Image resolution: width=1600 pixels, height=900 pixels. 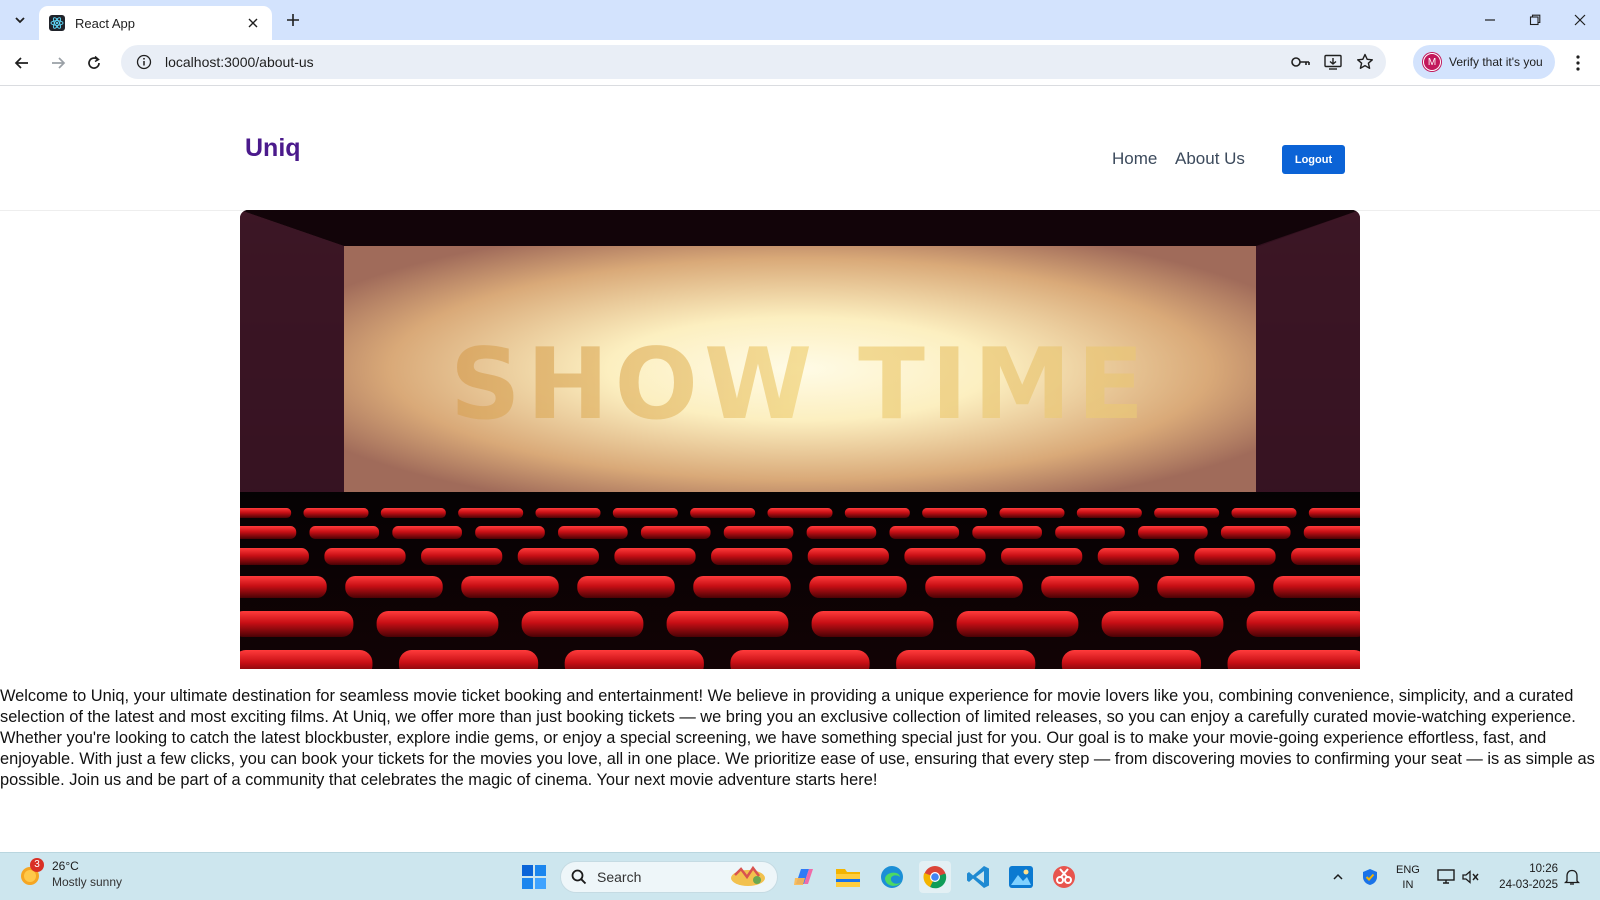 I want to click on system-clock: 10:26 24-03-2025, so click(x=1525, y=877).